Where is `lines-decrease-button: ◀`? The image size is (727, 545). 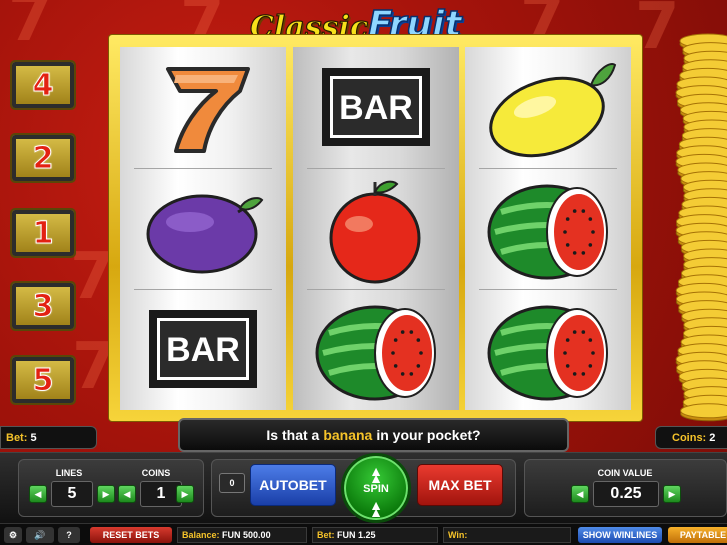 lines-decrease-button: ◀ is located at coordinates (38, 494).